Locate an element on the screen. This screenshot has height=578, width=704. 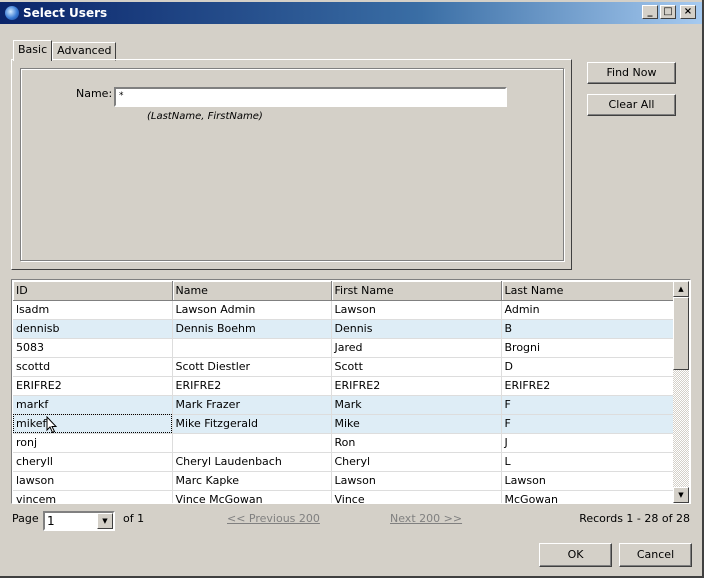
tab-basic: Basic is located at coordinates (33, 50).